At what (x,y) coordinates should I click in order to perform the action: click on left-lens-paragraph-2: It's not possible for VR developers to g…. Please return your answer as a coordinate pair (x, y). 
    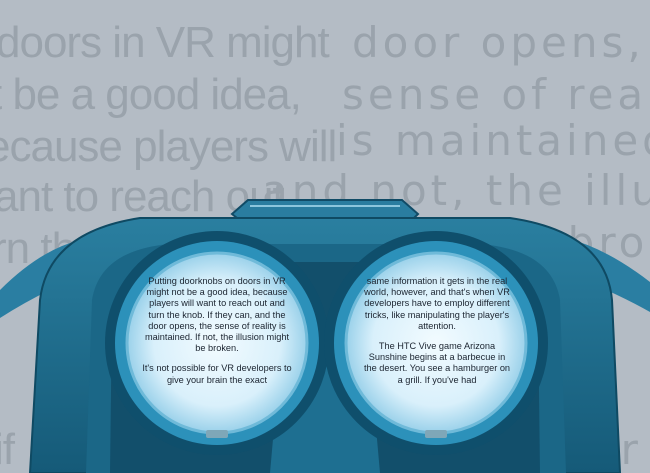
    Looking at the image, I should click on (217, 374).